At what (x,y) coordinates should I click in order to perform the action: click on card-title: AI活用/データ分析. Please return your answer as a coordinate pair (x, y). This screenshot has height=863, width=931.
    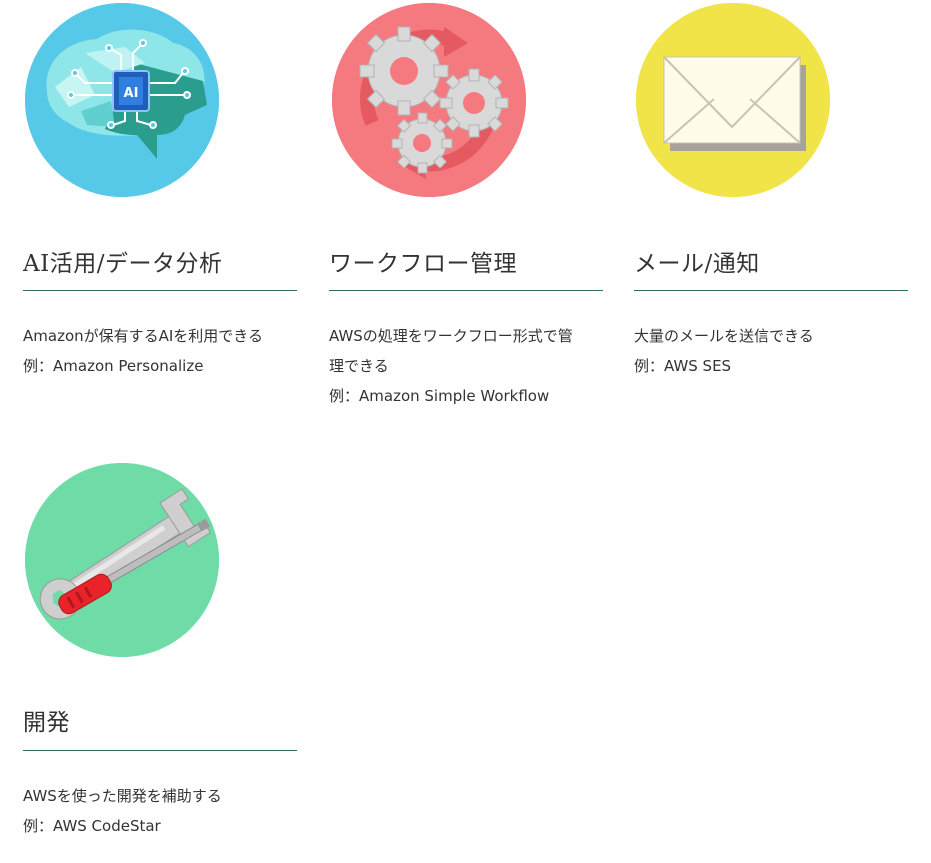
    Looking at the image, I should click on (123, 264).